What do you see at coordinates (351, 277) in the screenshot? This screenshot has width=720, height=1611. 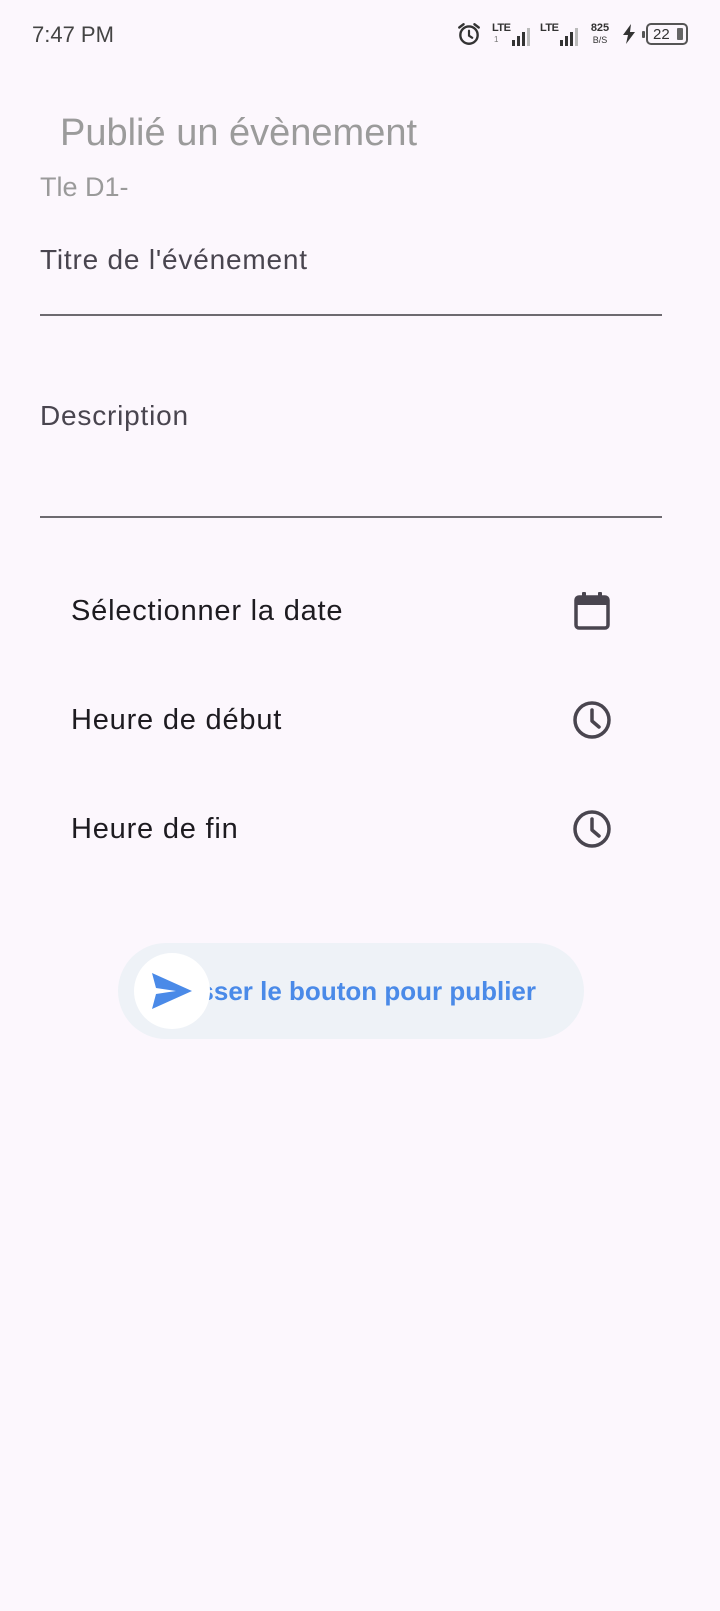 I see `event-title-field: Titre de l'événement` at bounding box center [351, 277].